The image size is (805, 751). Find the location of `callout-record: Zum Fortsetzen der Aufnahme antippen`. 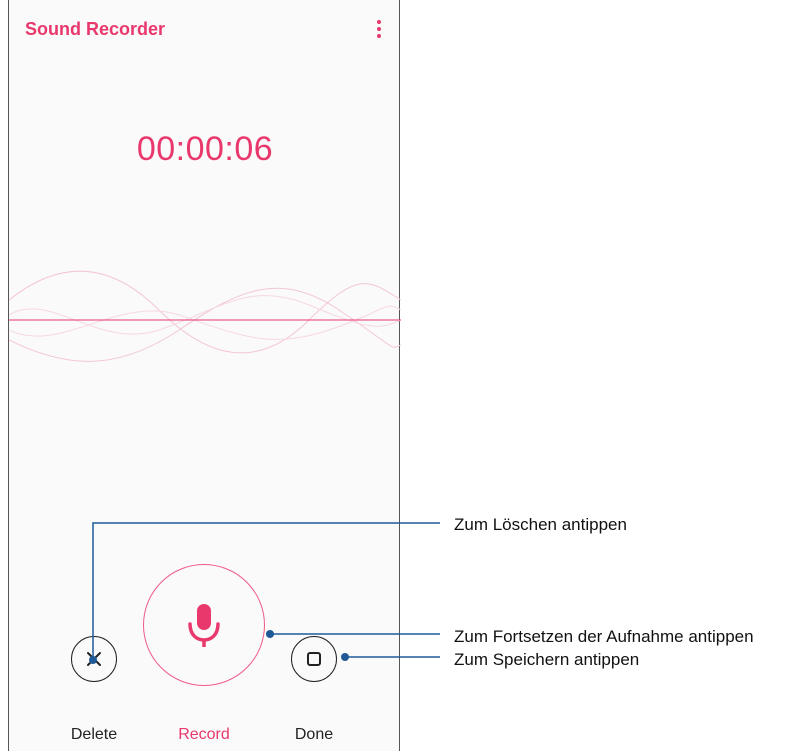

callout-record: Zum Fortsetzen der Aufnahme antippen is located at coordinates (604, 636).